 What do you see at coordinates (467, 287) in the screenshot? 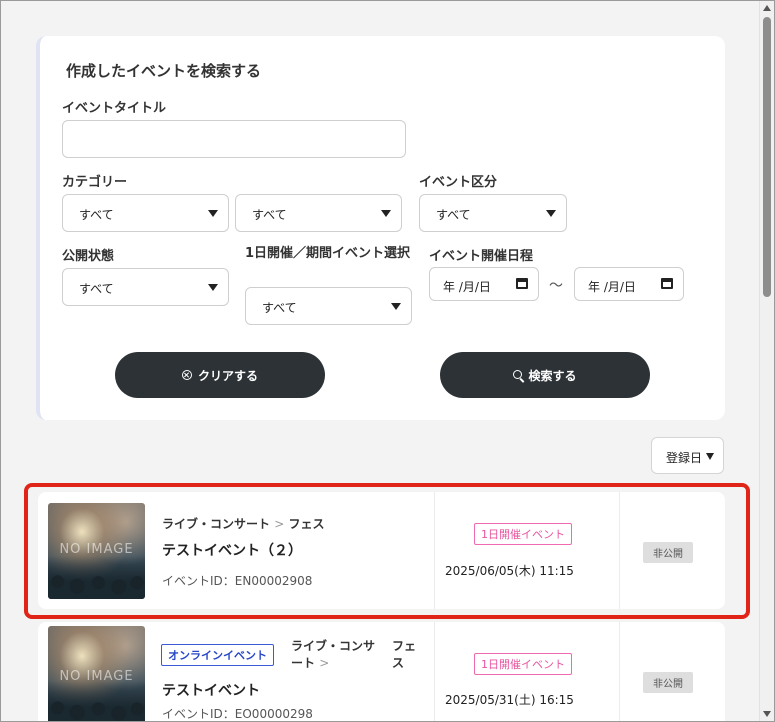
I see `date-from-placeholder: 年 /月/日` at bounding box center [467, 287].